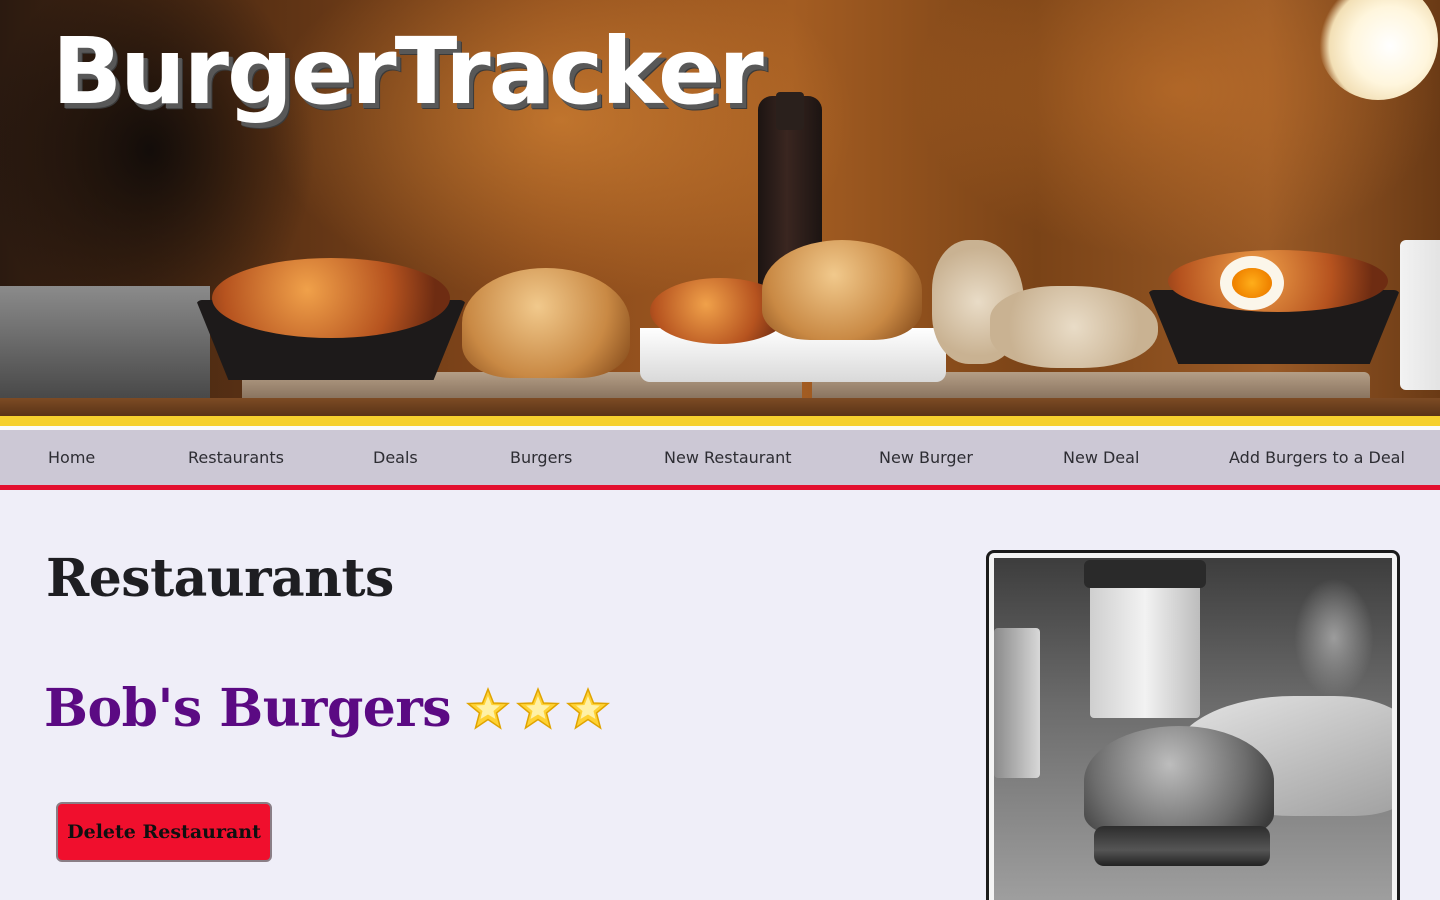 This screenshot has height=900, width=1440. What do you see at coordinates (720, 407) in the screenshot?
I see `hero-wood-counter` at bounding box center [720, 407].